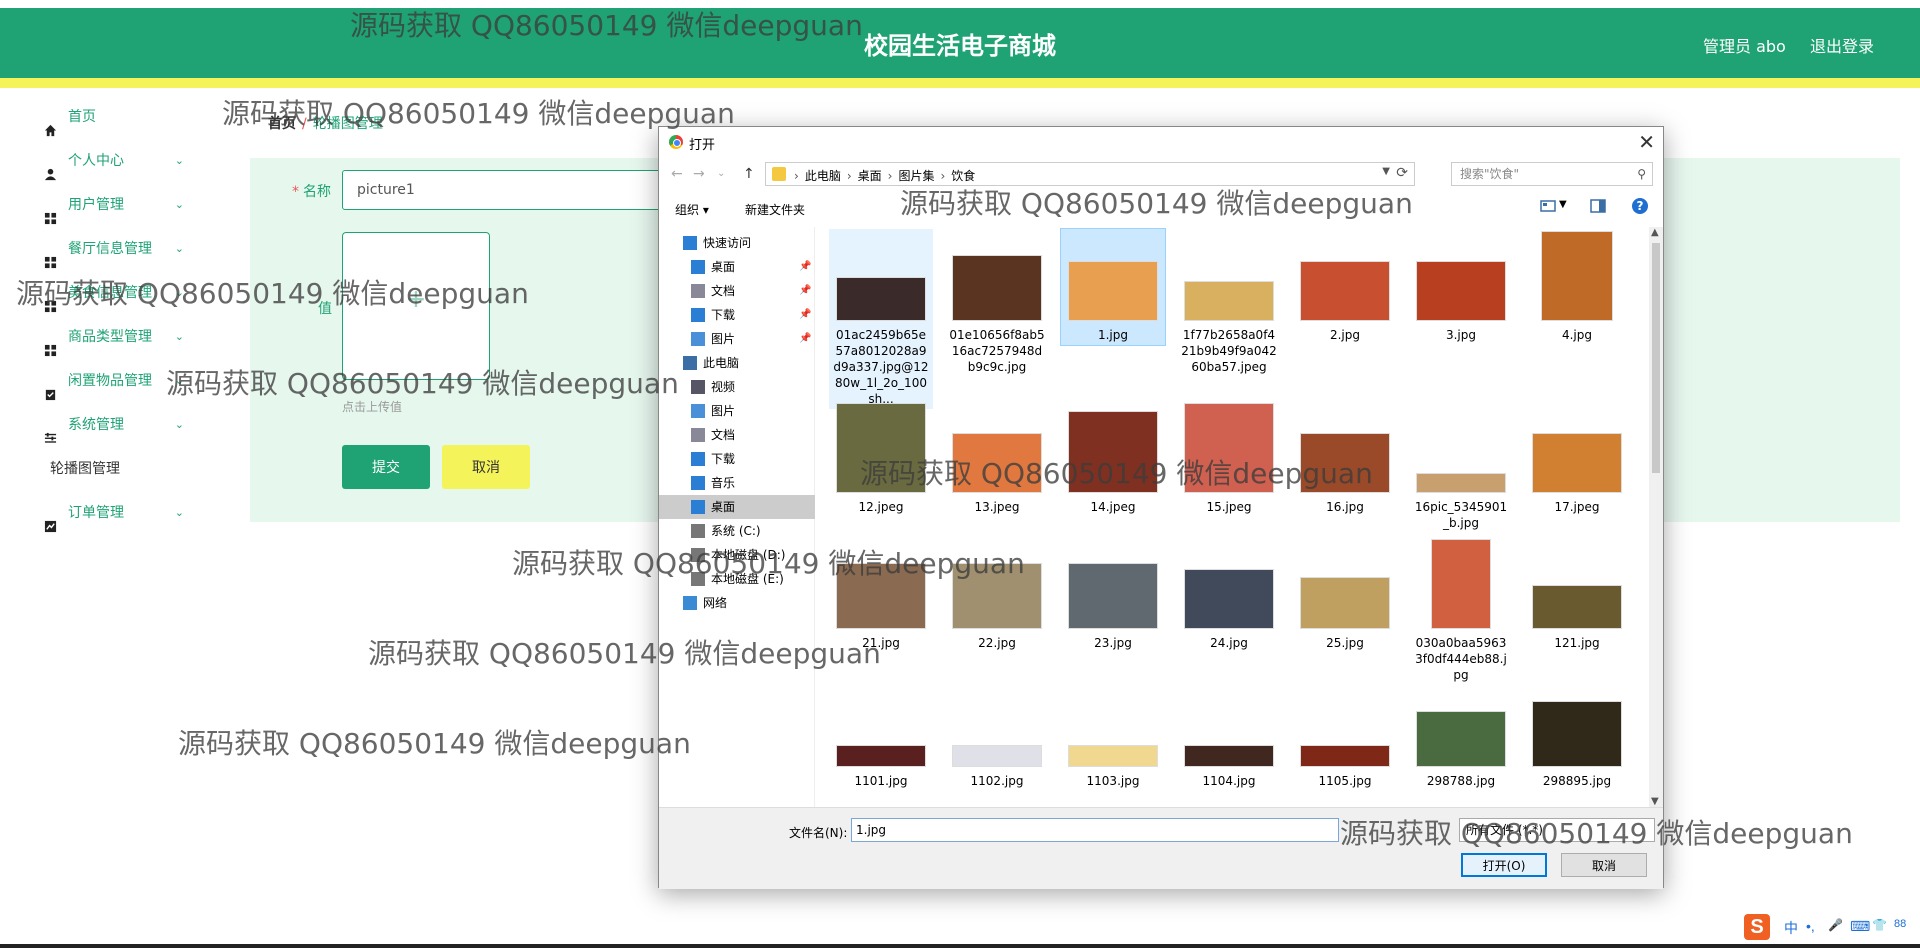 The height and width of the screenshot is (948, 1920). I want to click on nav-pane-item: 快速访问, so click(737, 243).